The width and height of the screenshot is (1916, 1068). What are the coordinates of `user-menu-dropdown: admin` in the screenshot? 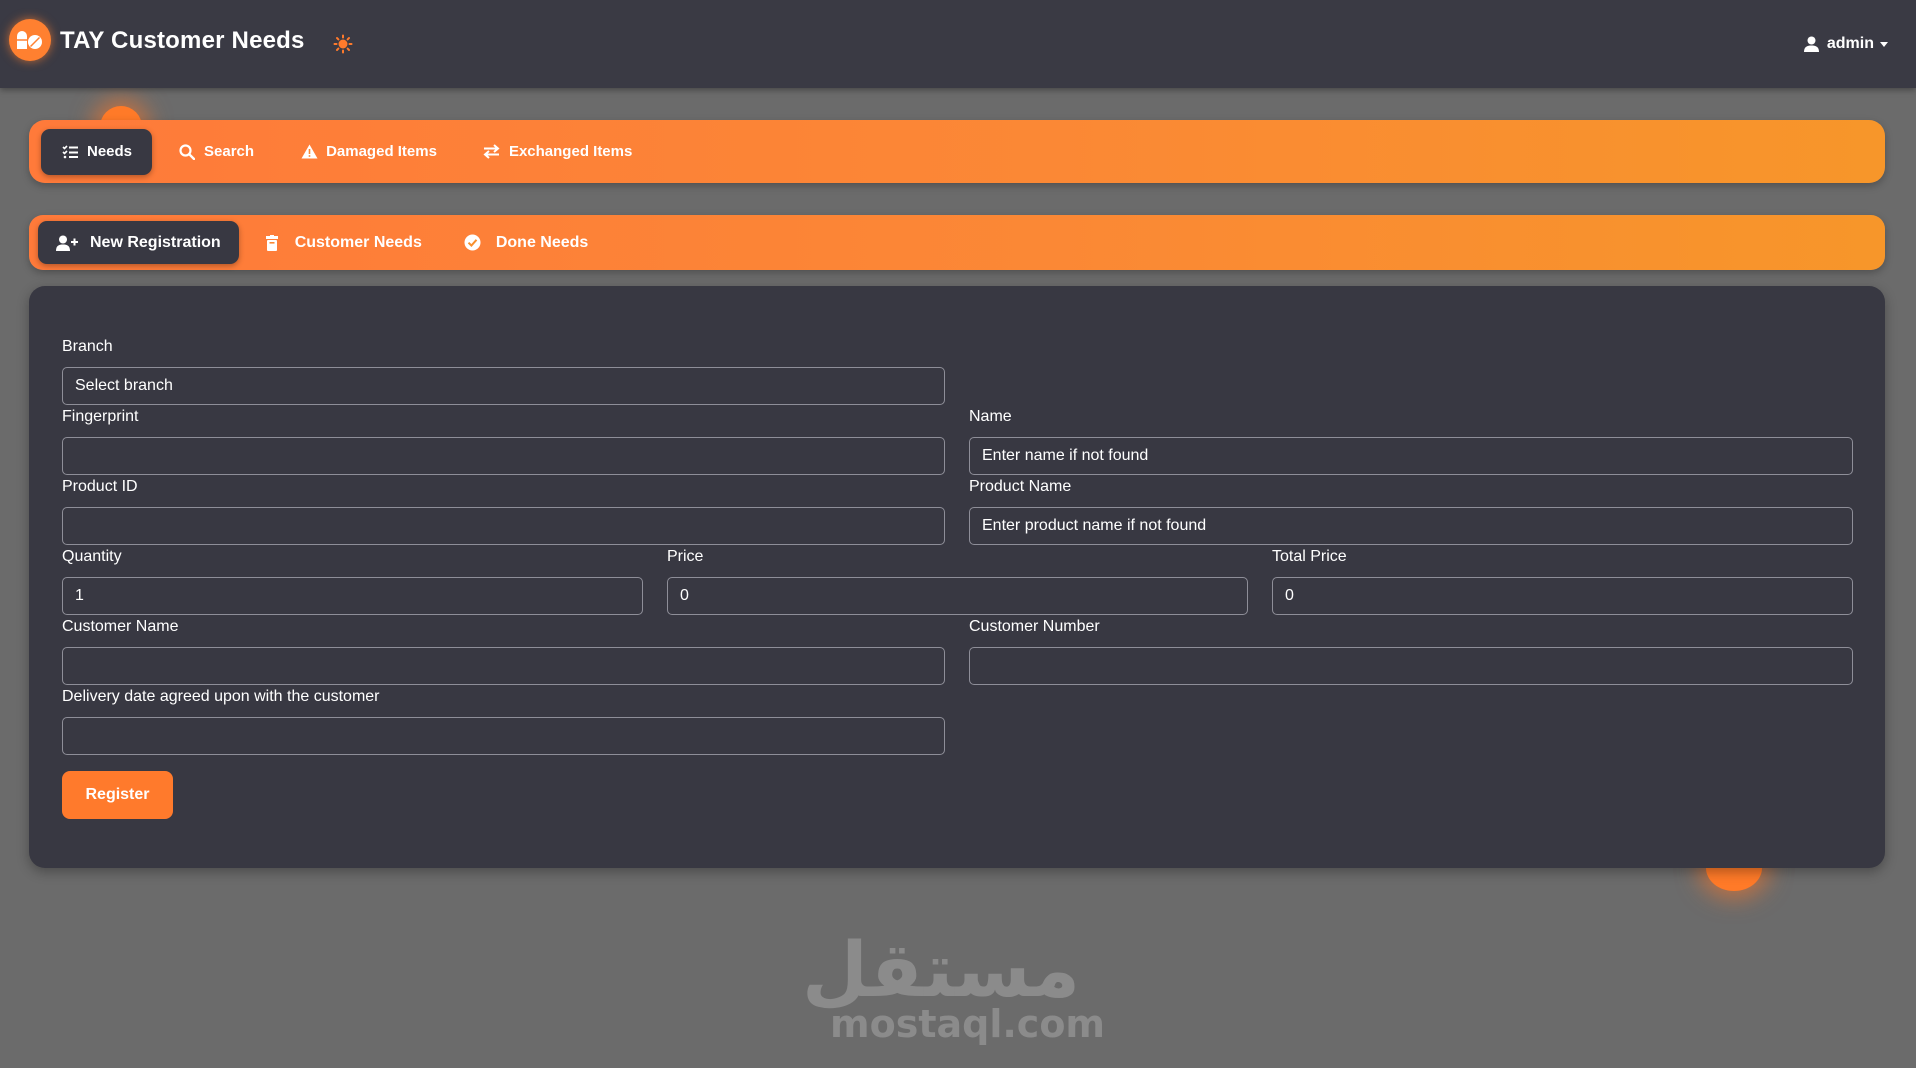 It's located at (1845, 44).